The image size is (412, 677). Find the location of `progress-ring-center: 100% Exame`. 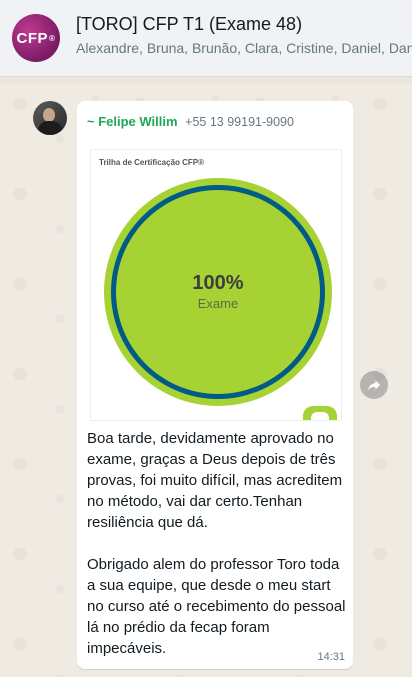

progress-ring-center: 100% Exame is located at coordinates (218, 292).